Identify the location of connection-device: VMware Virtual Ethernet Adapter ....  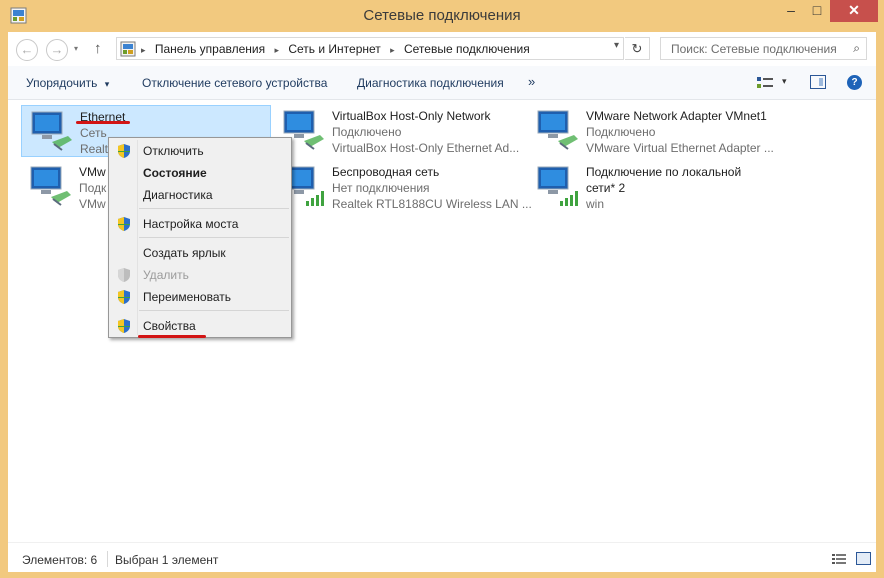
(680, 148).